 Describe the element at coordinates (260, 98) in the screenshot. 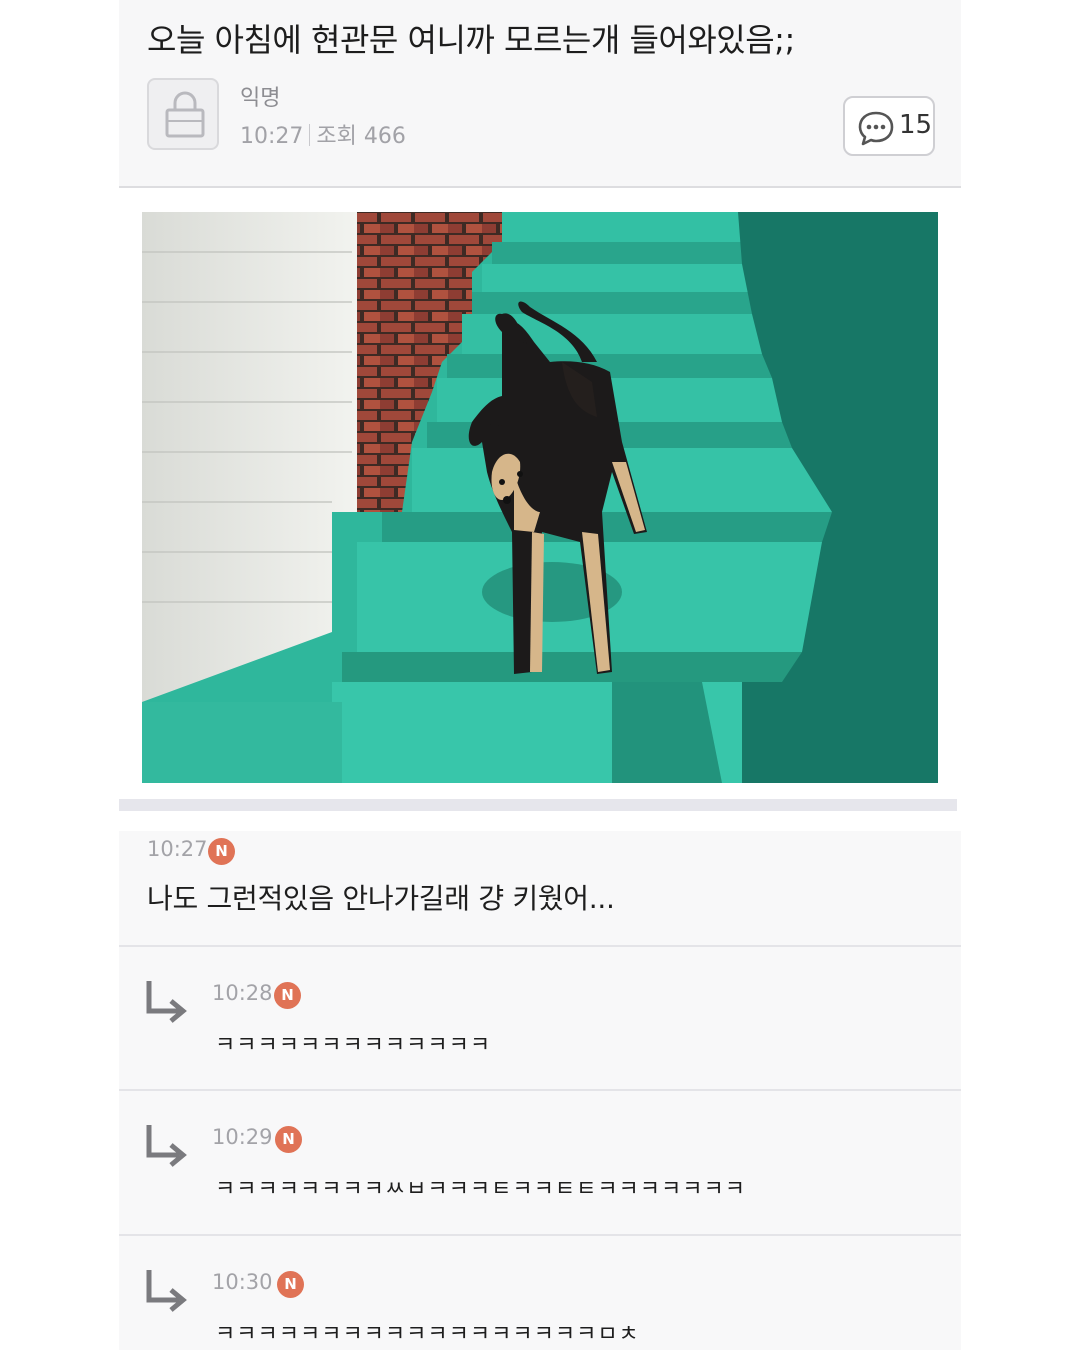

I see `author-name: 익명` at that location.